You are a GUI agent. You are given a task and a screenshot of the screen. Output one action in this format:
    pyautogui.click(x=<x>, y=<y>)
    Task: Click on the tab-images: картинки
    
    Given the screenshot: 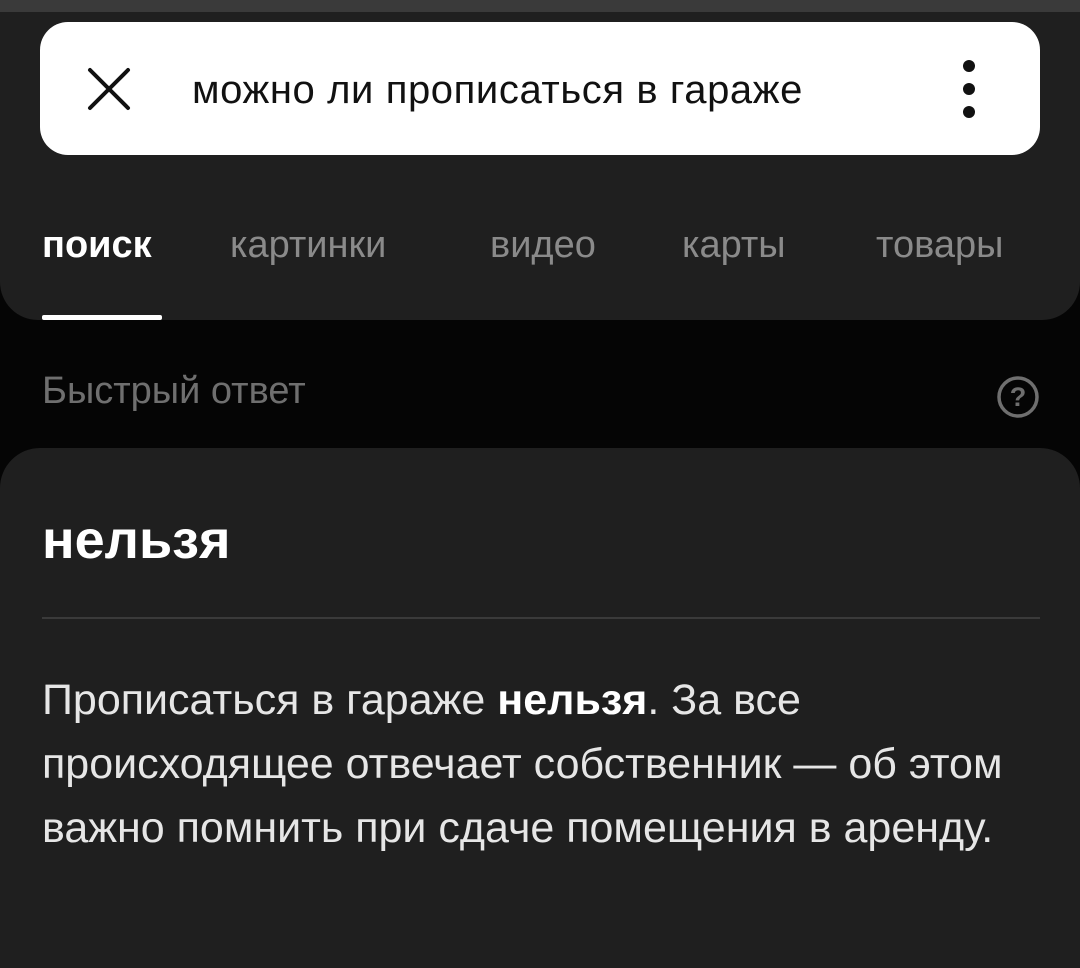 What is the action you would take?
    pyautogui.click(x=308, y=245)
    